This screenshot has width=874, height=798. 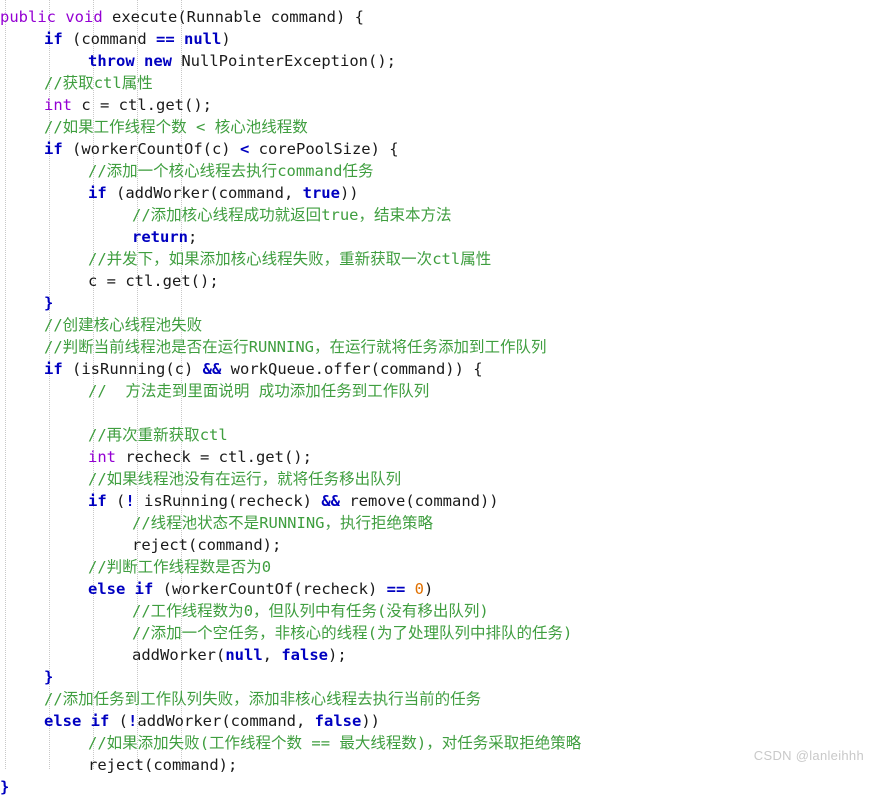 I want to click on code-line: //判断当前线程池是否在运行RUNNING，在运行就将任务添加到工作队列, so click(x=437, y=347).